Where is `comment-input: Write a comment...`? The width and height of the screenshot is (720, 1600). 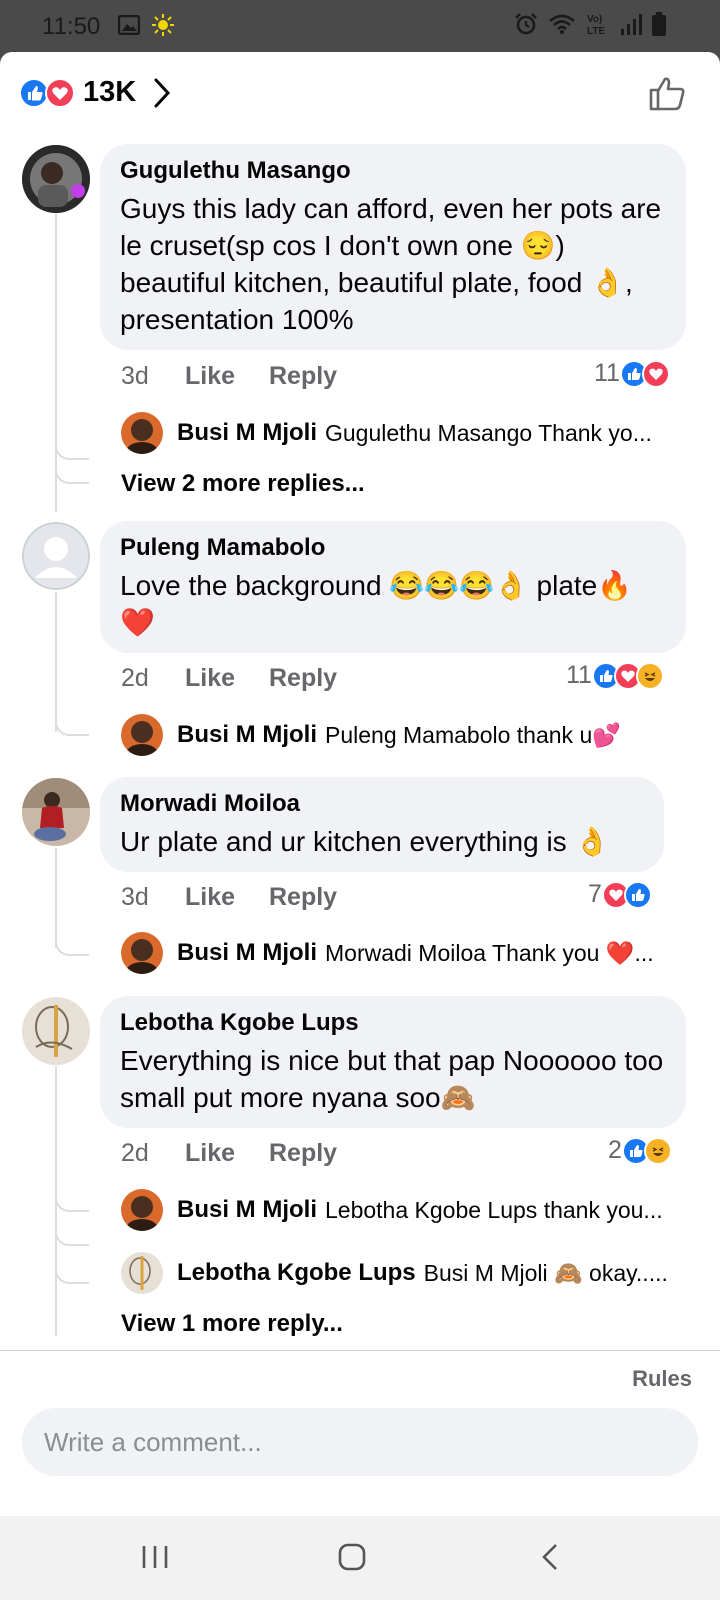 comment-input: Write a comment... is located at coordinates (360, 1442).